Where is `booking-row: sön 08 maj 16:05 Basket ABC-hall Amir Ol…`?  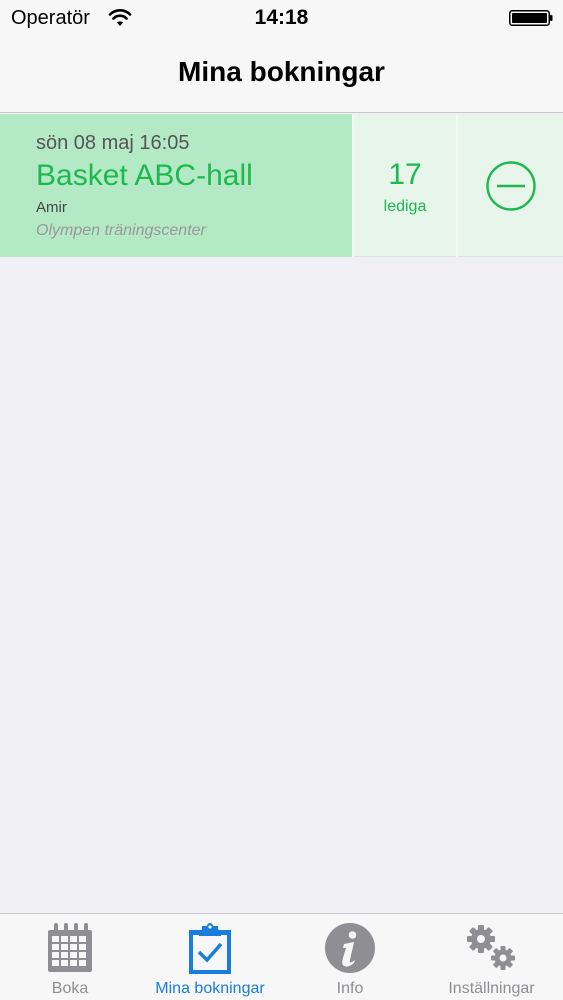 booking-row: sön 08 maj 16:05 Basket ABC-hall Amir Ol… is located at coordinates (281, 185).